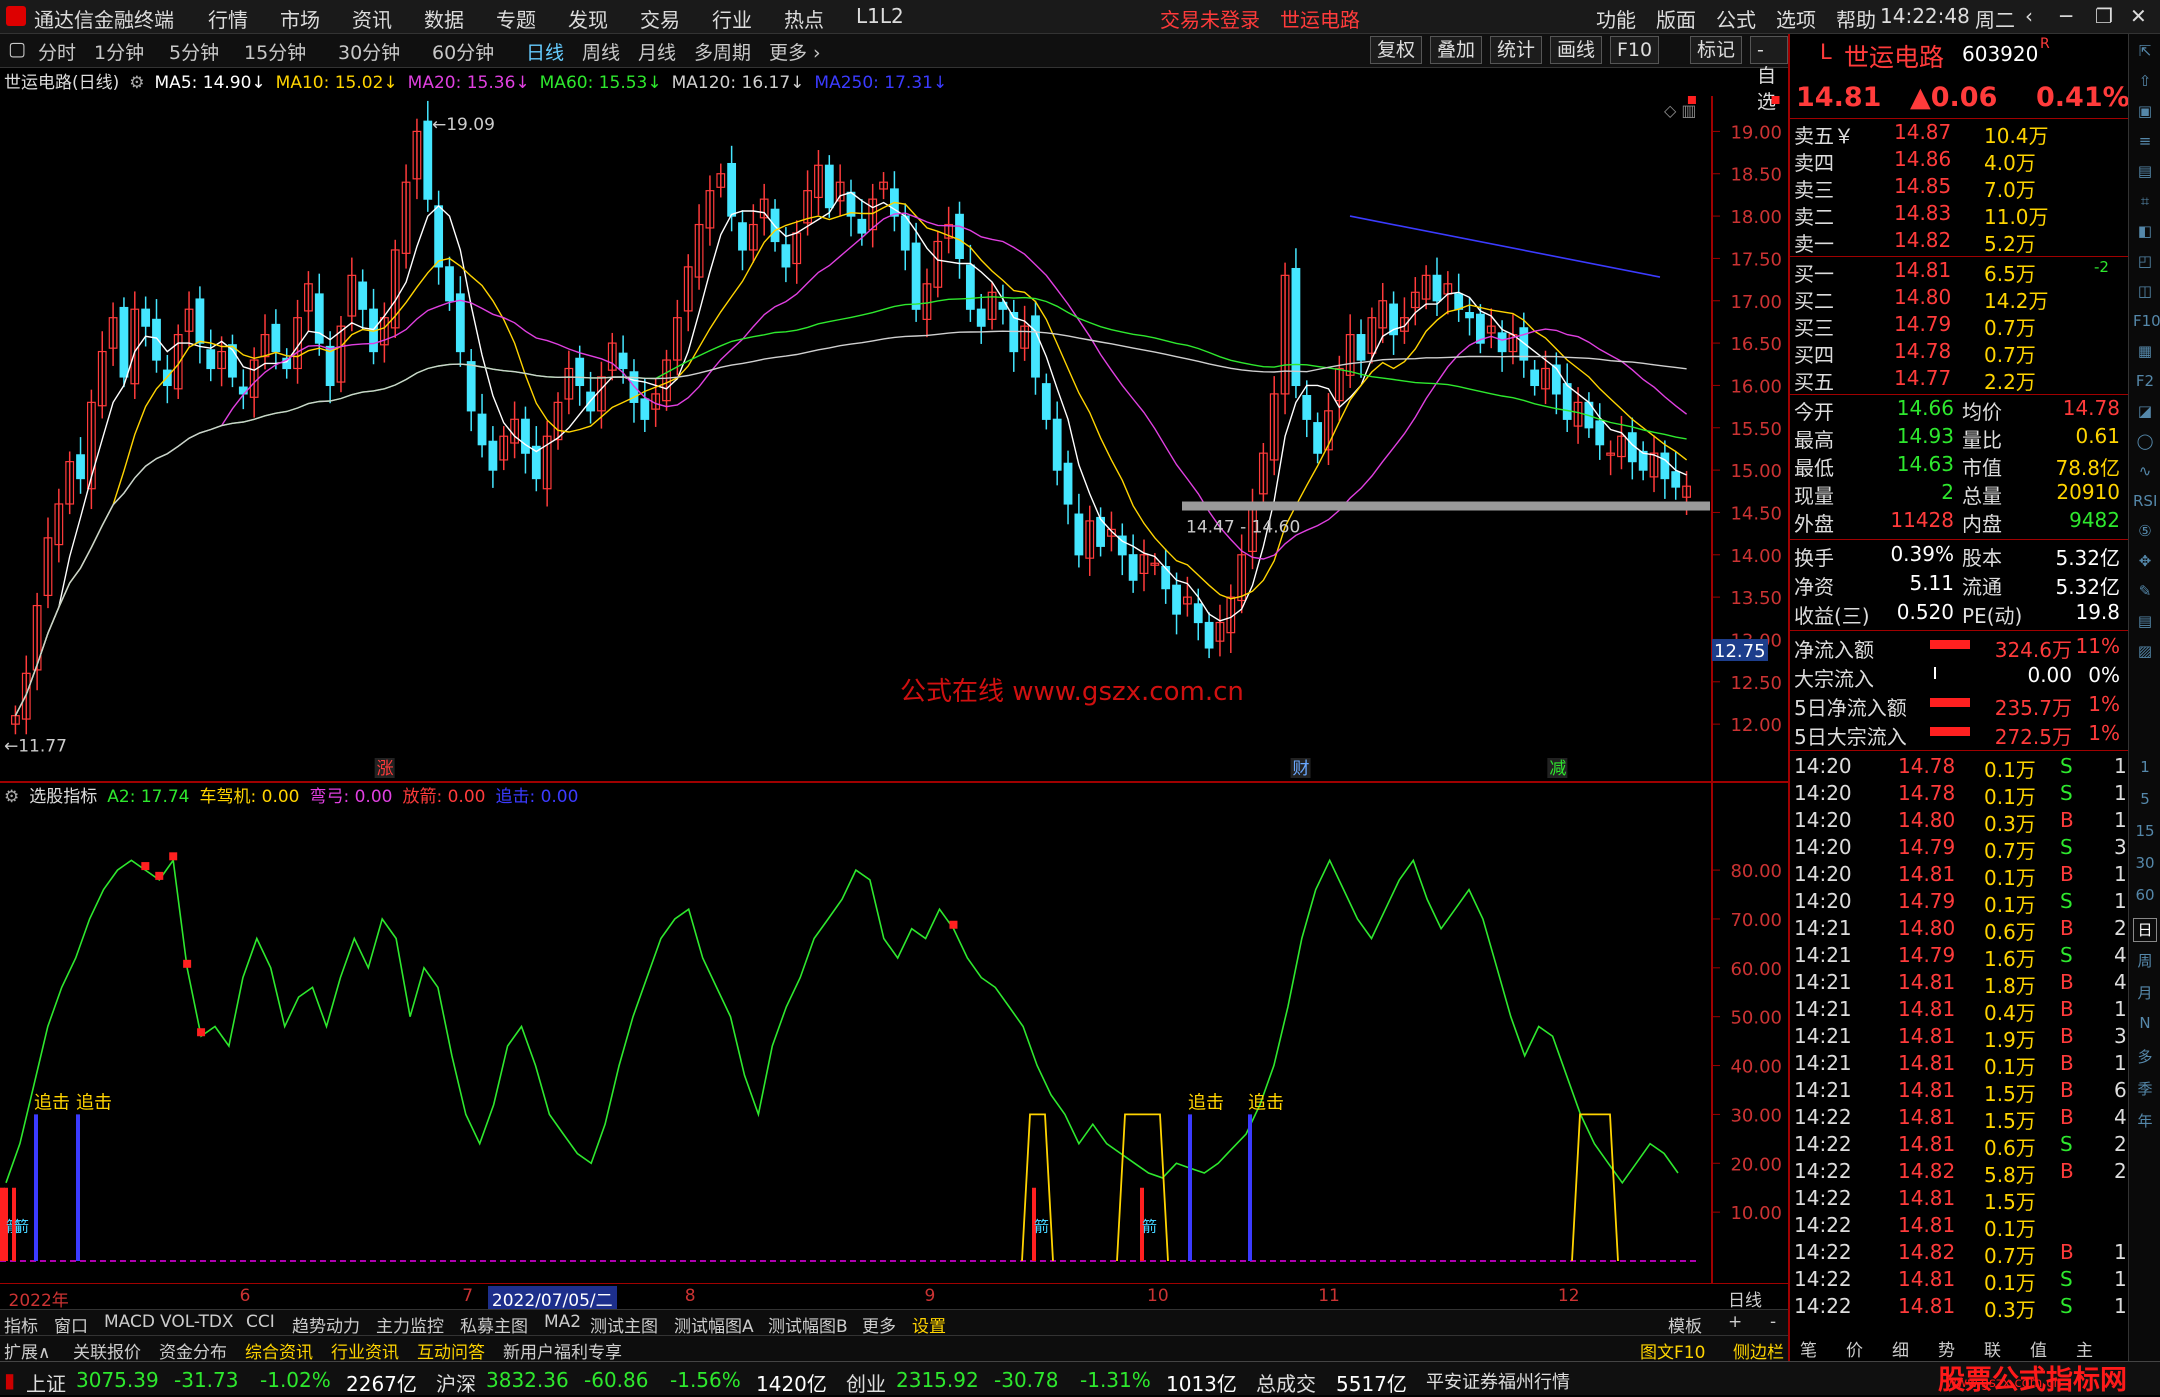  What do you see at coordinates (2145, 898) in the screenshot?
I see `side-period-4: 60` at bounding box center [2145, 898].